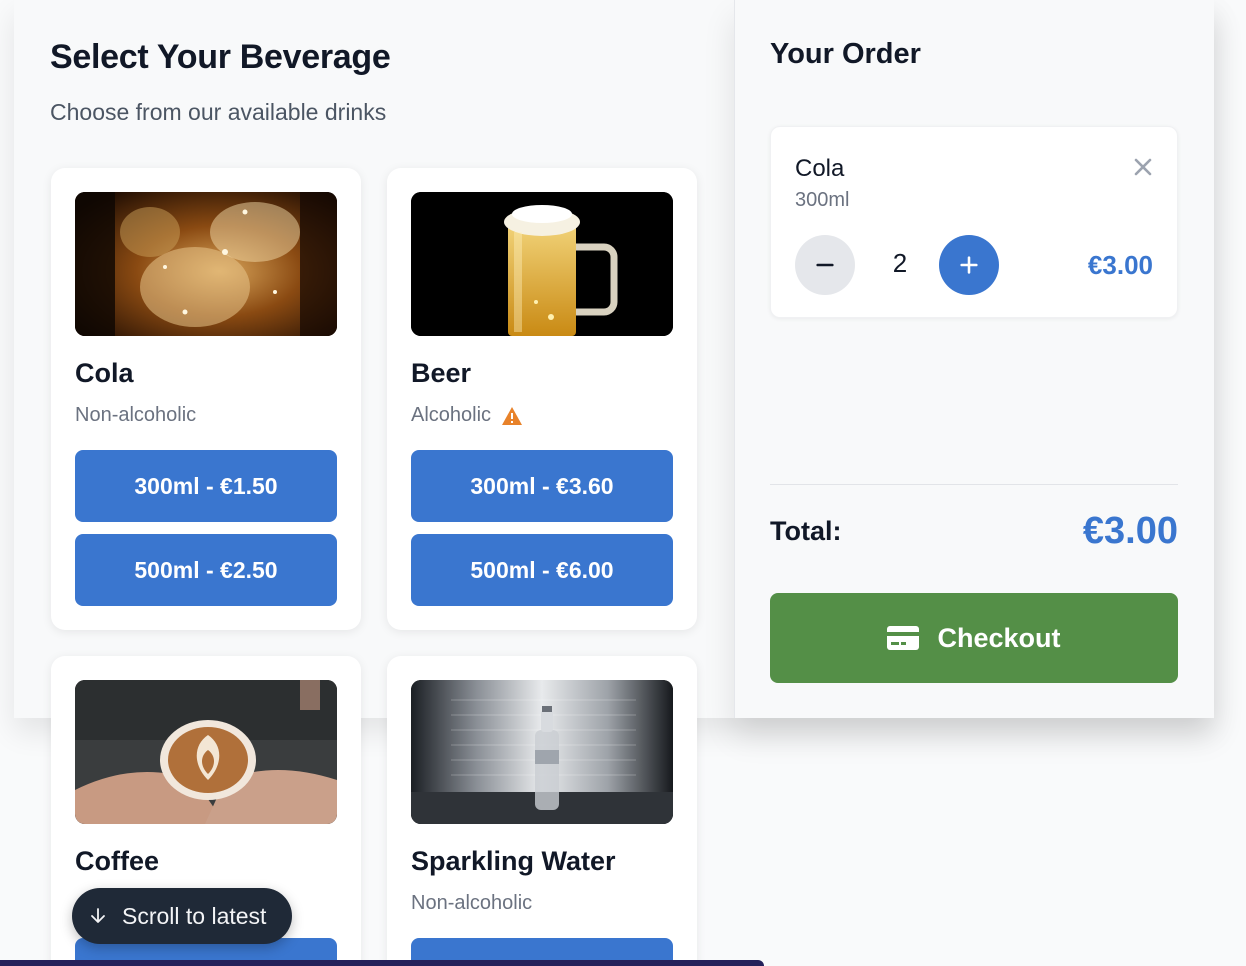  I want to click on order-divider, so click(974, 484).